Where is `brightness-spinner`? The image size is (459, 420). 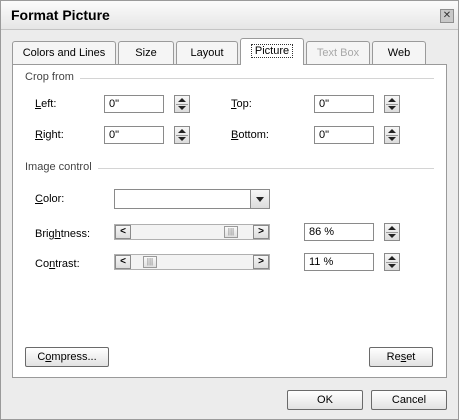 brightness-spinner is located at coordinates (392, 232).